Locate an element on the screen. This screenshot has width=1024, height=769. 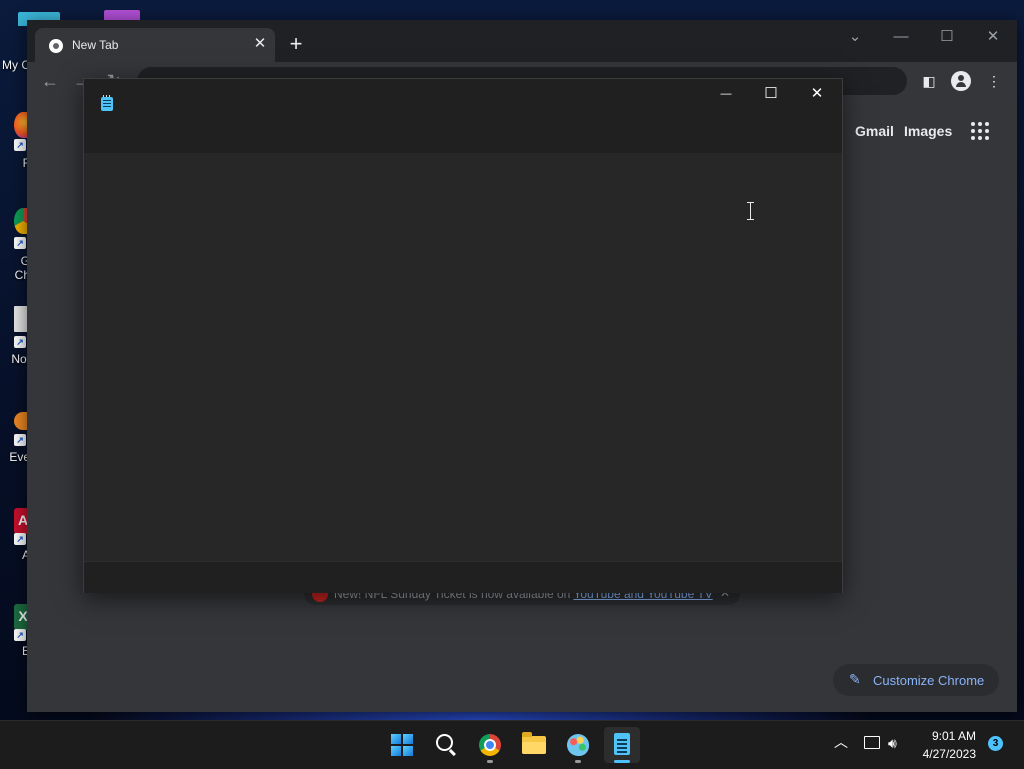
back-arrow-icon: ← is located at coordinates (50, 81).